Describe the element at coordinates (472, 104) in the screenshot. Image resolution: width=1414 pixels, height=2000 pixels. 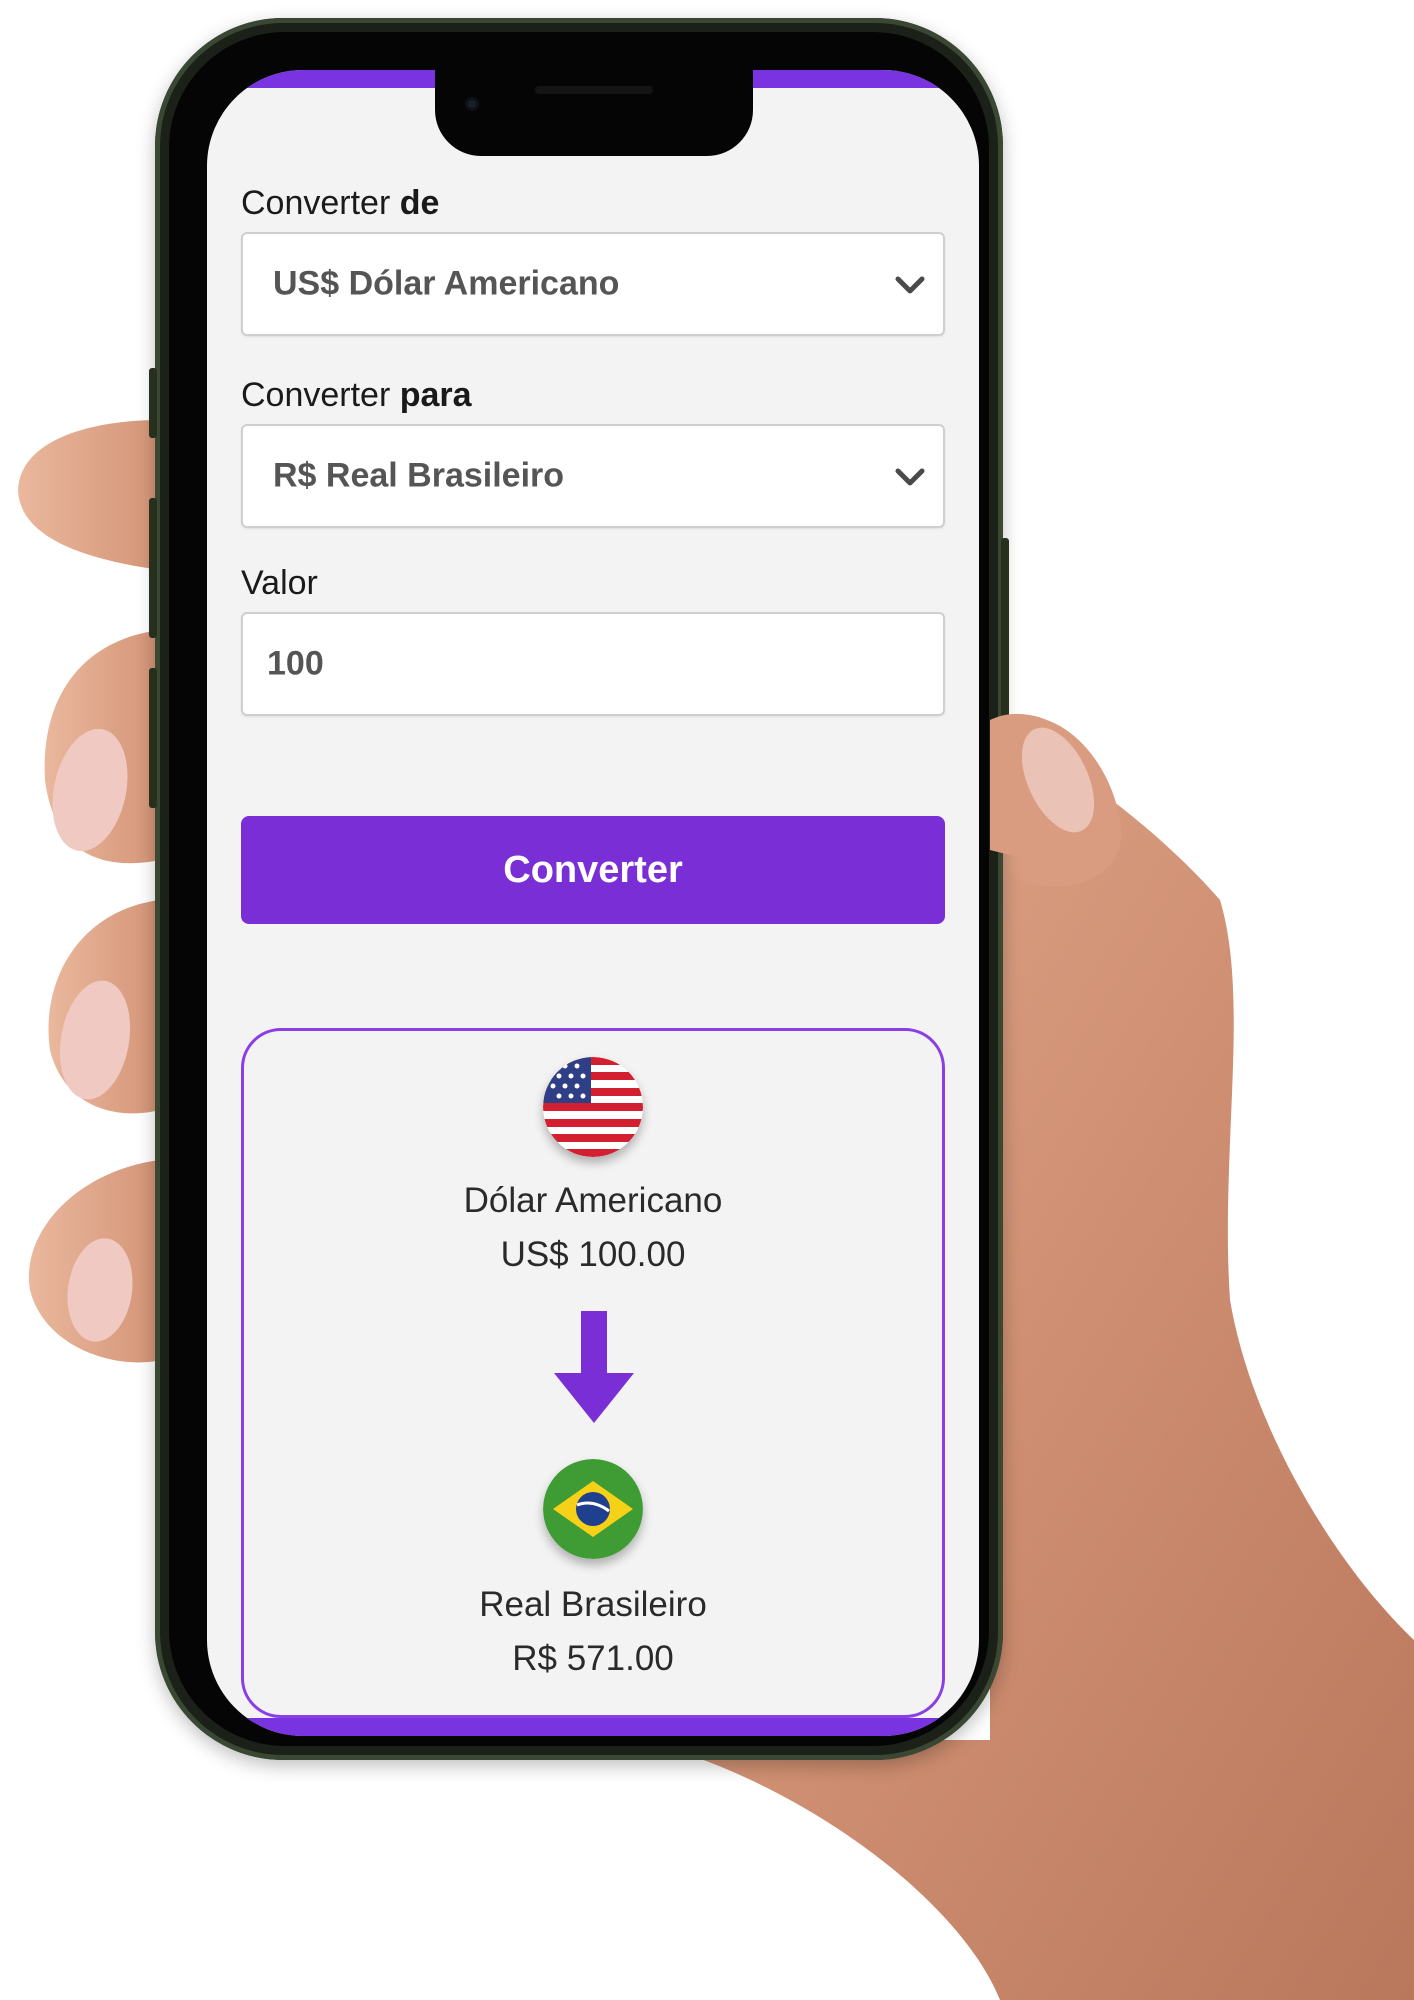
I see `front-camera-icon` at that location.